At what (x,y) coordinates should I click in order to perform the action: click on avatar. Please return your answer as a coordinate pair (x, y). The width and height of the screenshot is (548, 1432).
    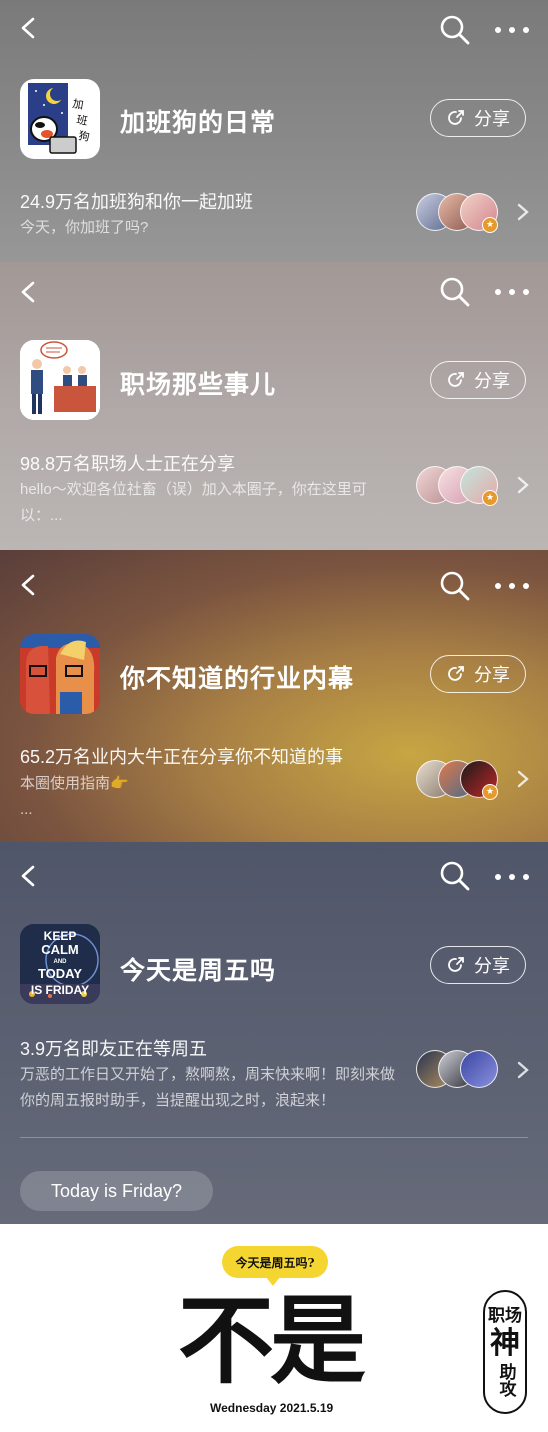
    Looking at the image, I should click on (479, 1069).